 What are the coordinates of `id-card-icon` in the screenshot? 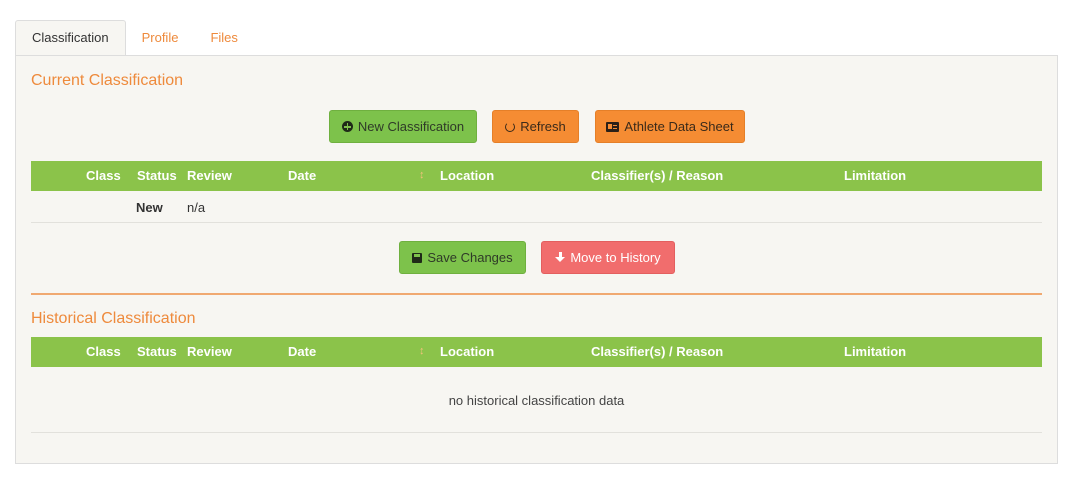 It's located at (613, 126).